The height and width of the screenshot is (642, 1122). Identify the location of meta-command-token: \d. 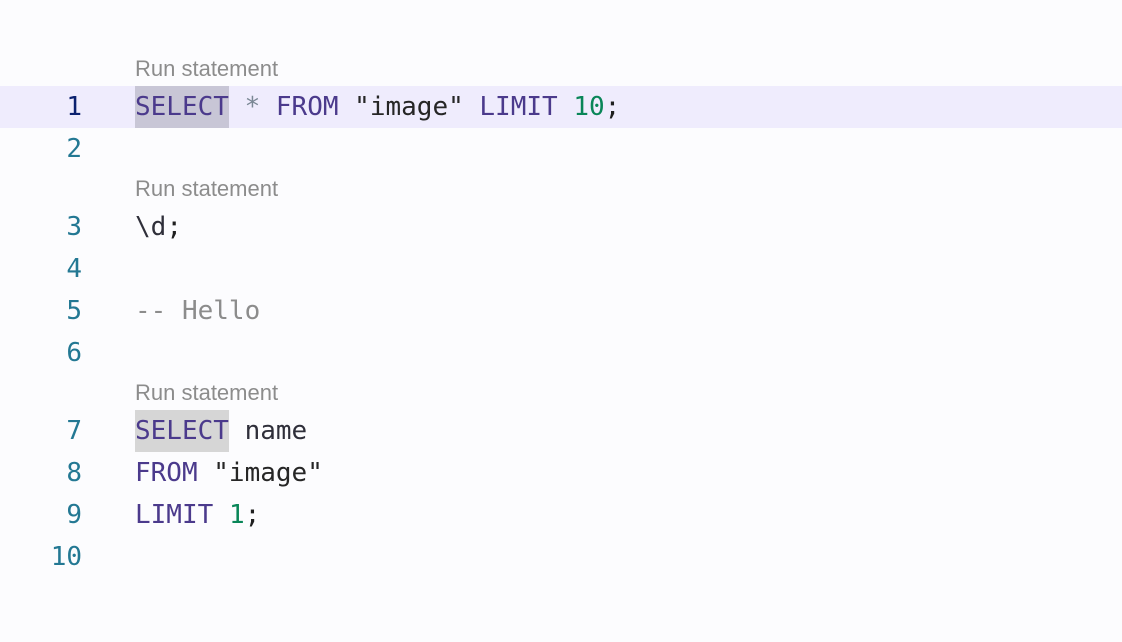
(151, 227).